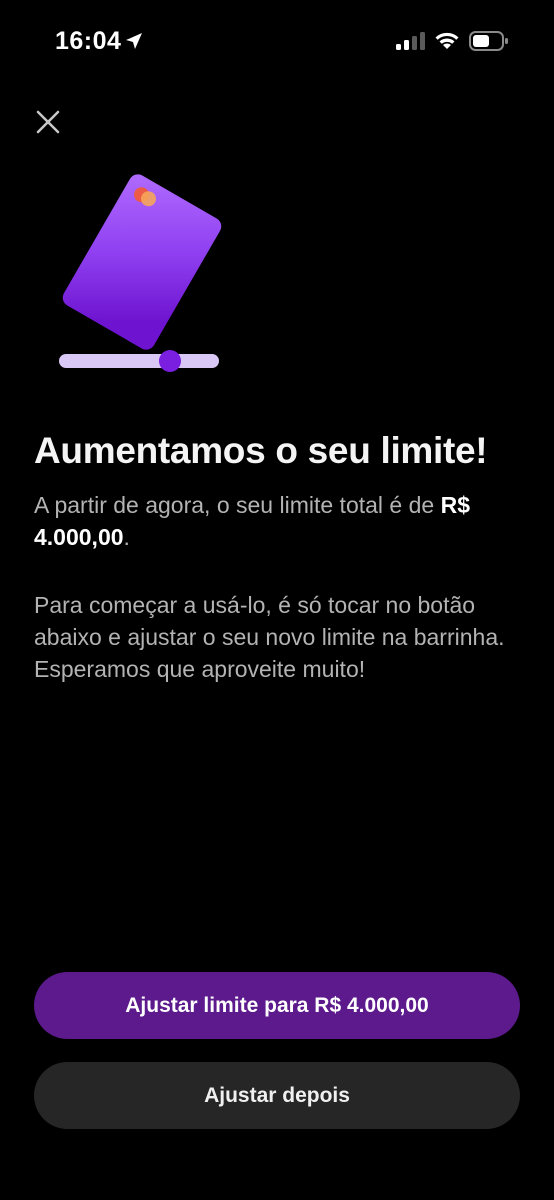  What do you see at coordinates (88, 41) in the screenshot?
I see `status-time: 16:04` at bounding box center [88, 41].